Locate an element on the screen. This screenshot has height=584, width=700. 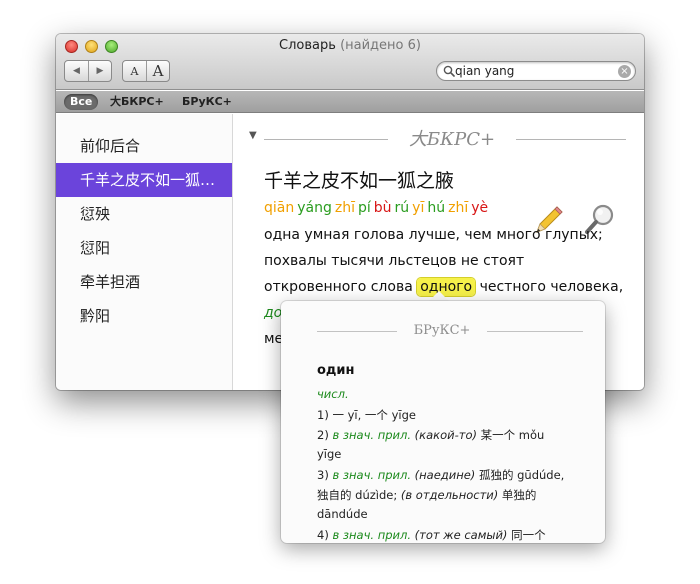
dictionary-header: 大БКРС+ is located at coordinates (452, 139).